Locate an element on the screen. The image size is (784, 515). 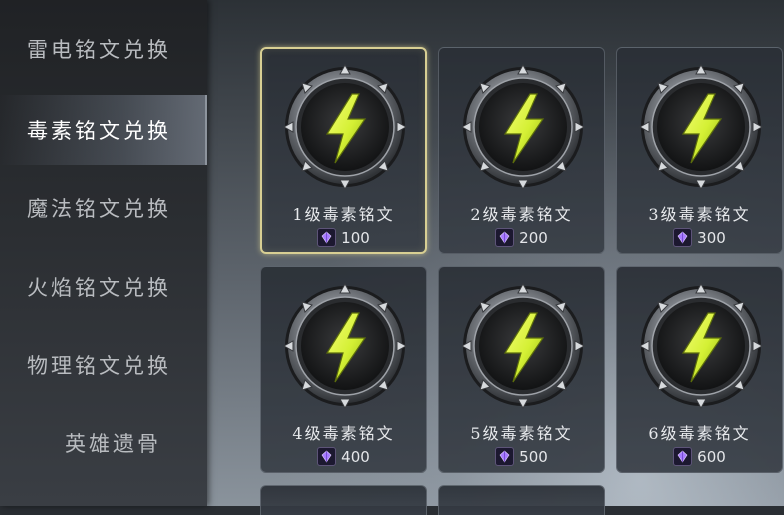
rune-card: 4级毒素铭文 400 is located at coordinates (343, 369).